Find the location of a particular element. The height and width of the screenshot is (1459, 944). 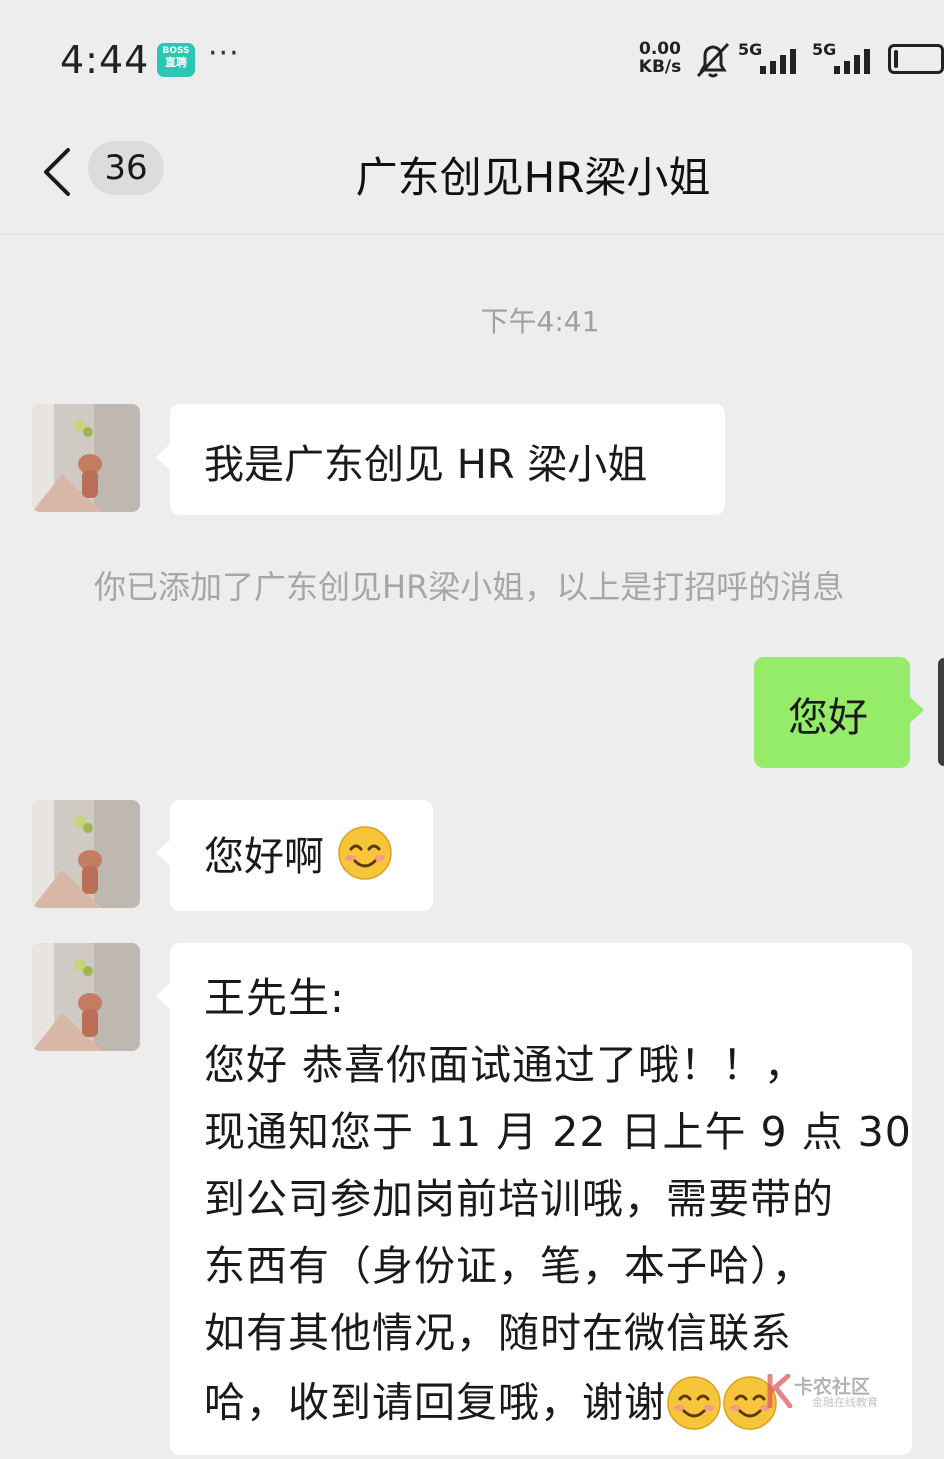

status-bar: 4:44 BOSS 直聘 ··· 0.00 KB/s 5G 5G is located at coordinates (472, 59).